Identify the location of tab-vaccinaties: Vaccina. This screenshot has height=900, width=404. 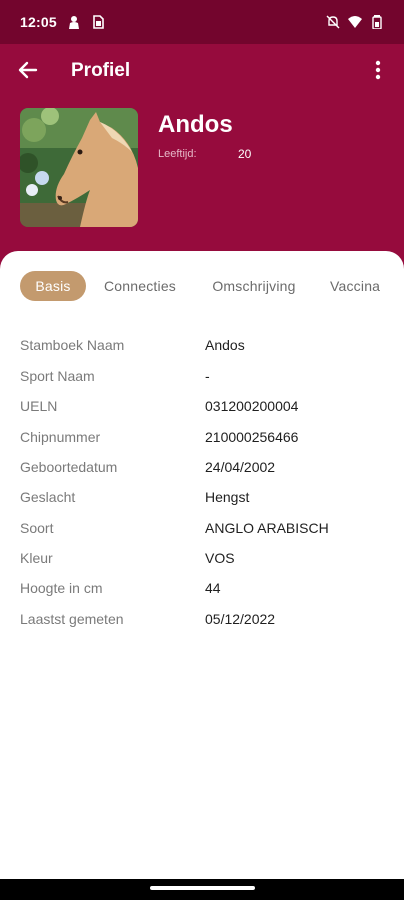
(365, 286).